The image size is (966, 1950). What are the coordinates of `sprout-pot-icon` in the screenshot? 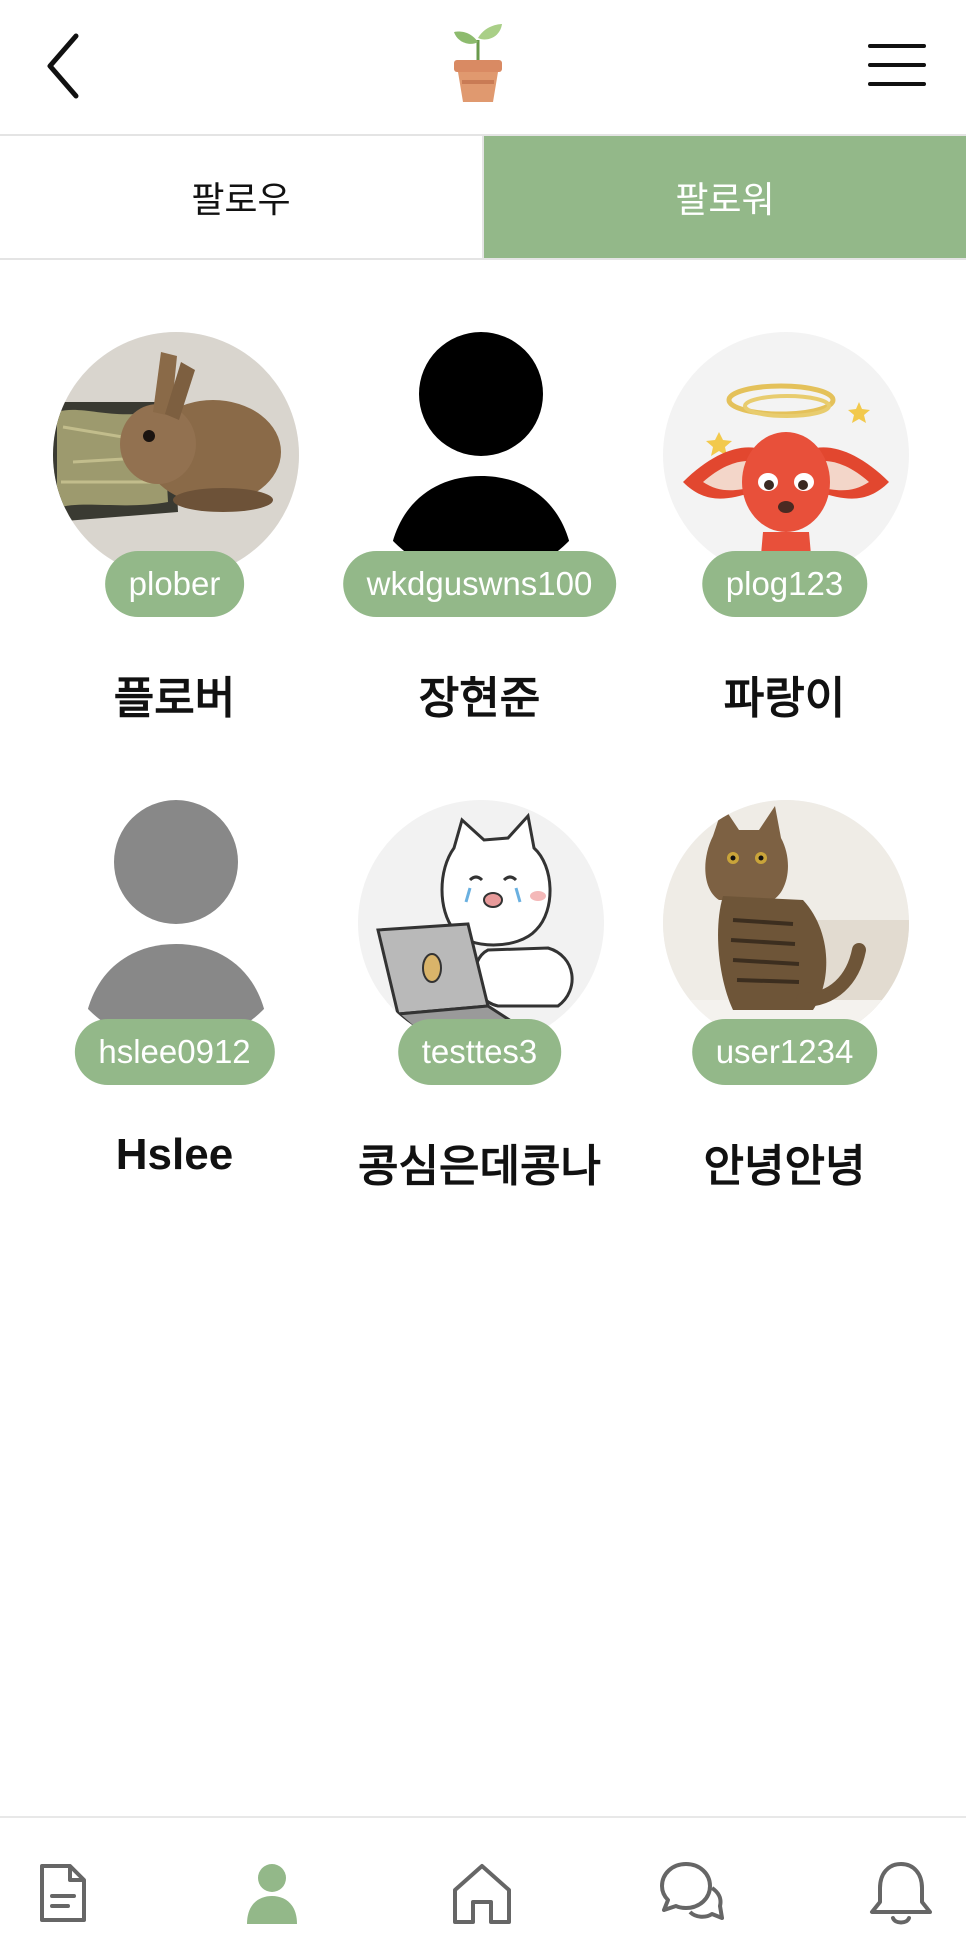 It's located at (478, 62).